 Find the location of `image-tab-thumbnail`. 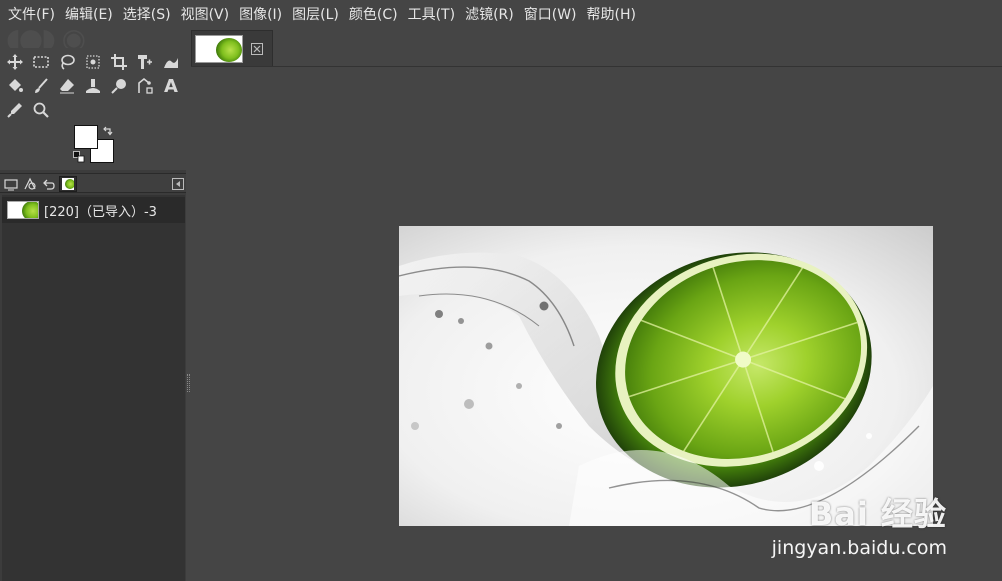

image-tab-thumbnail is located at coordinates (219, 48).